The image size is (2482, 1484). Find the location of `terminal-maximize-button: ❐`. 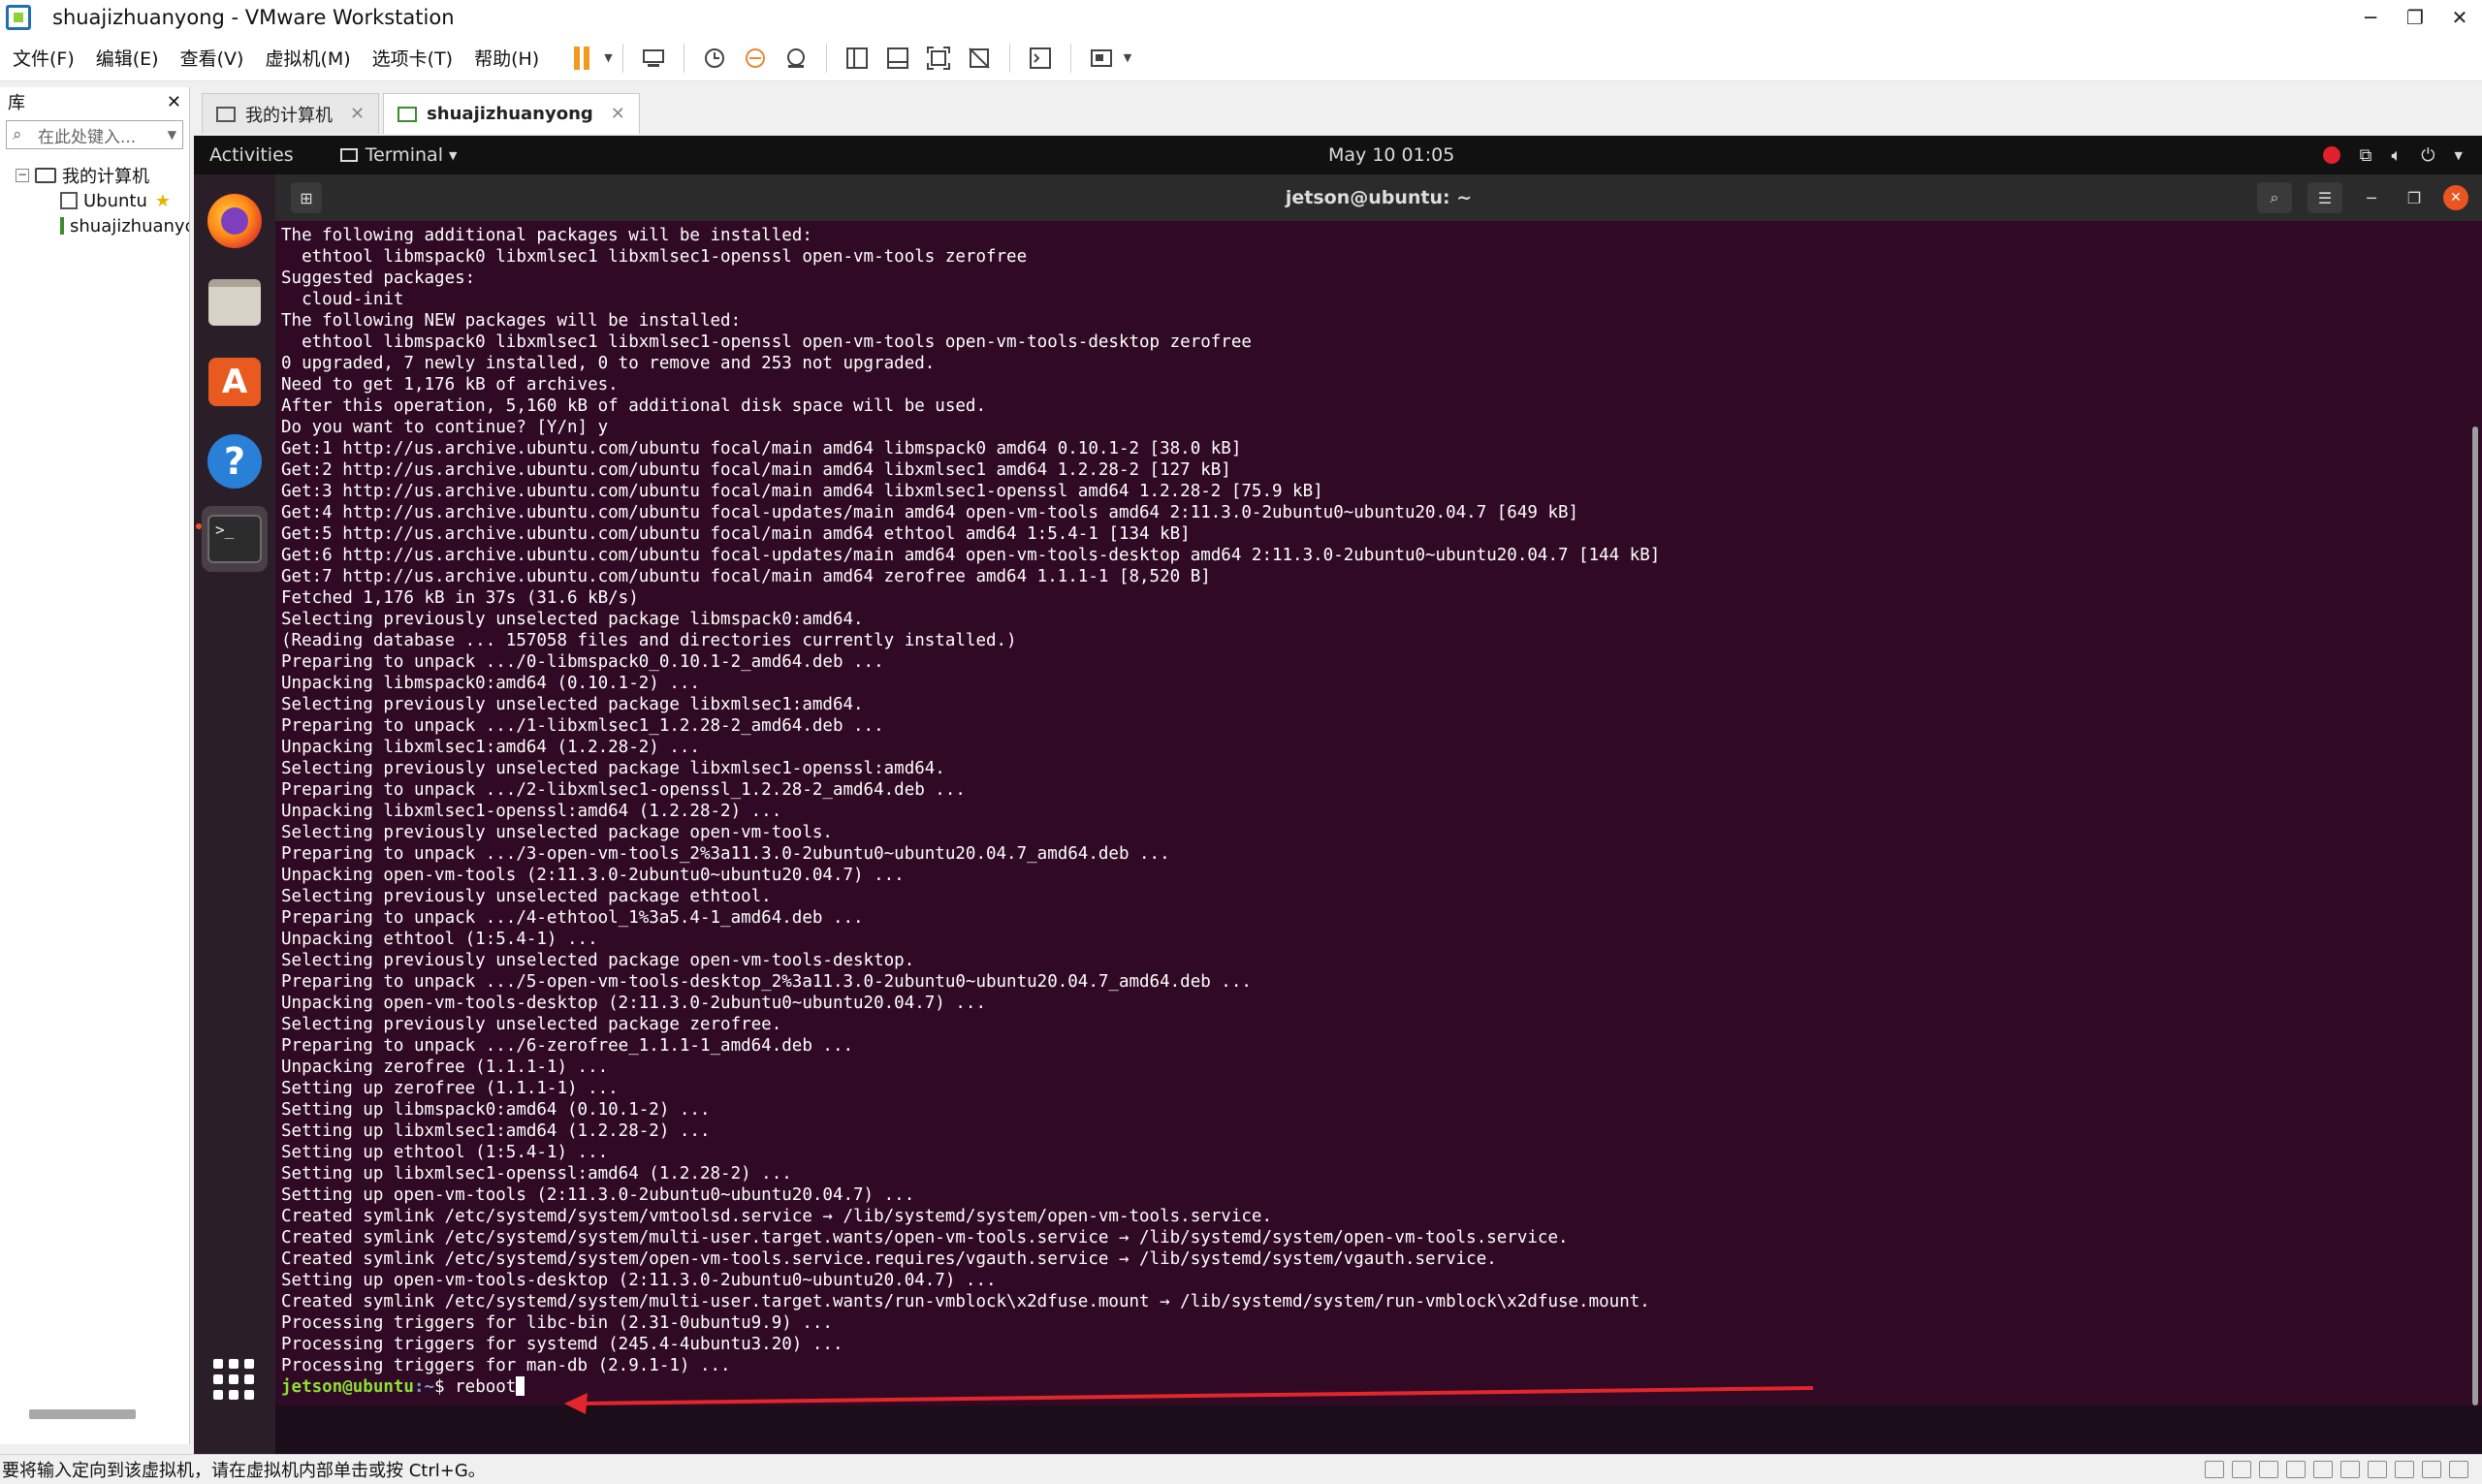

terminal-maximize-button: ❐ is located at coordinates (2414, 198).